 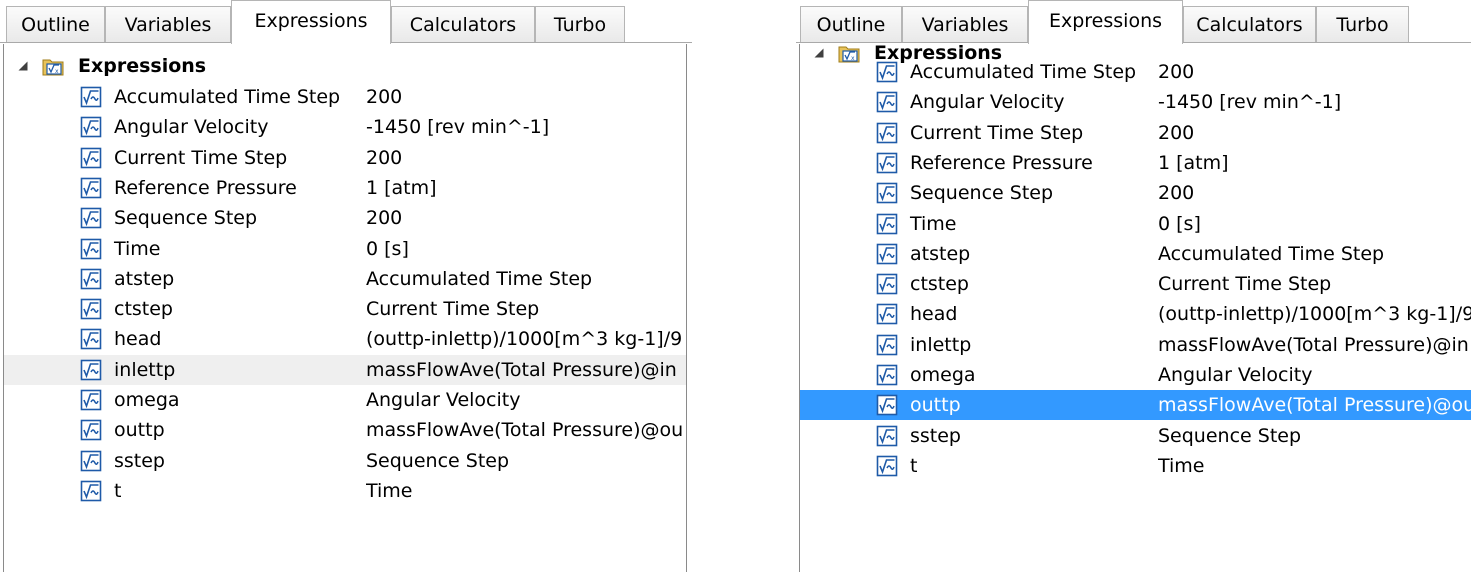 What do you see at coordinates (147, 400) in the screenshot?
I see `expression-name: omega` at bounding box center [147, 400].